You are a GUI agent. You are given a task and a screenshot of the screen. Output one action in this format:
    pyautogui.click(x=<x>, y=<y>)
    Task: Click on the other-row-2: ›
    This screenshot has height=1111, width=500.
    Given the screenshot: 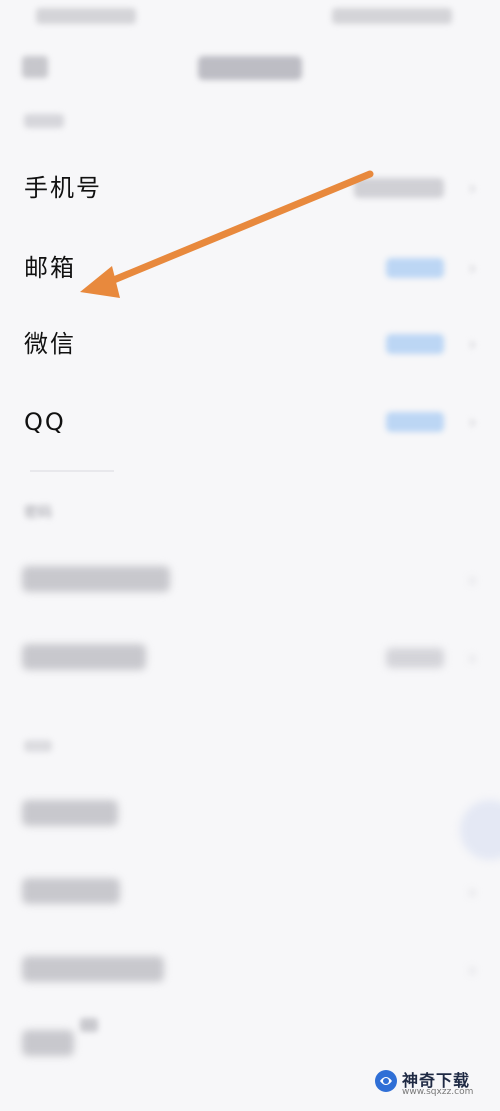 What is the action you would take?
    pyautogui.click(x=250, y=892)
    